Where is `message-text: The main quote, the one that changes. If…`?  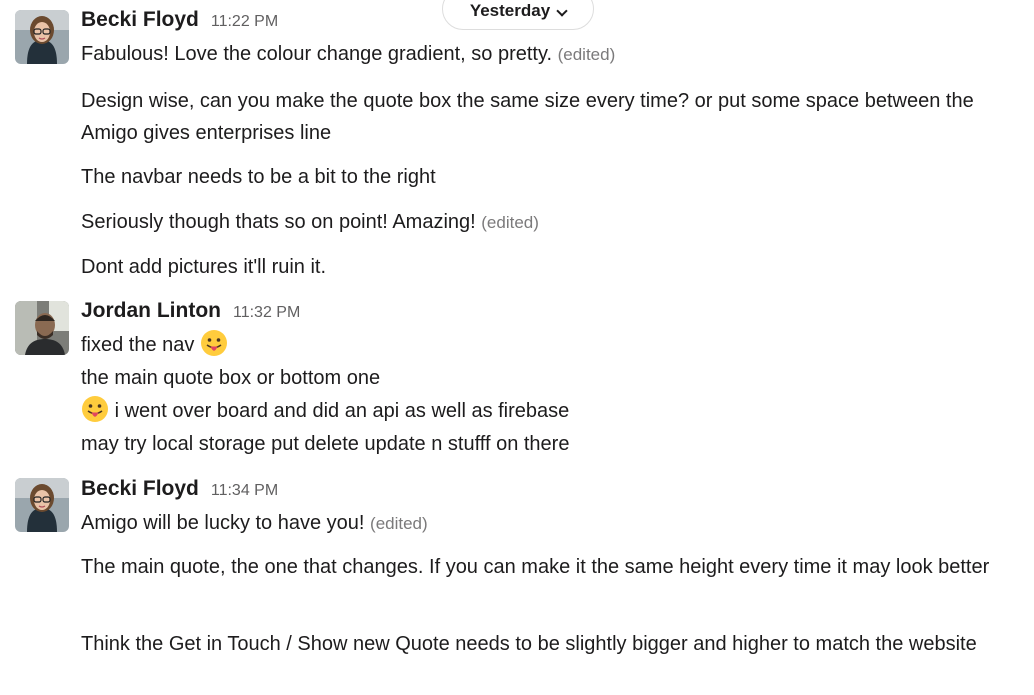 message-text: The main quote, the one that changes. If… is located at coordinates (535, 567).